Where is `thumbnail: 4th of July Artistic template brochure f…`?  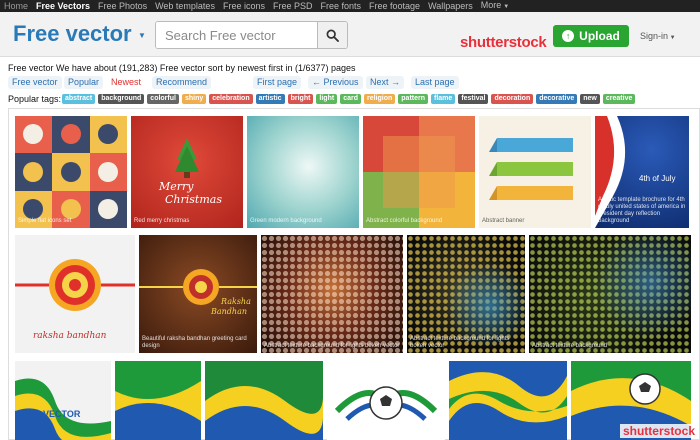
thumbnail: 4th of July Artistic template brochure f… is located at coordinates (642, 172).